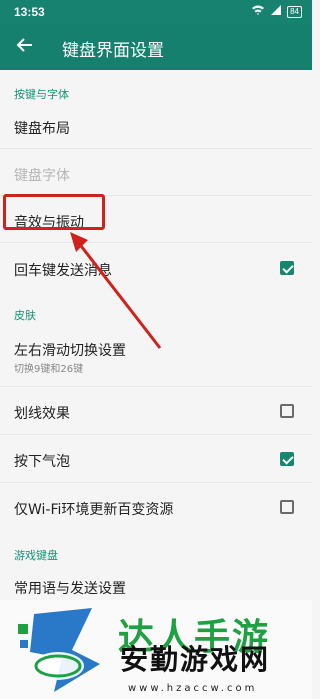 Image resolution: width=320 pixels, height=699 pixels. What do you see at coordinates (49, 369) in the screenshot?
I see `swipe-switch-subtitle: 切换9键和26键` at bounding box center [49, 369].